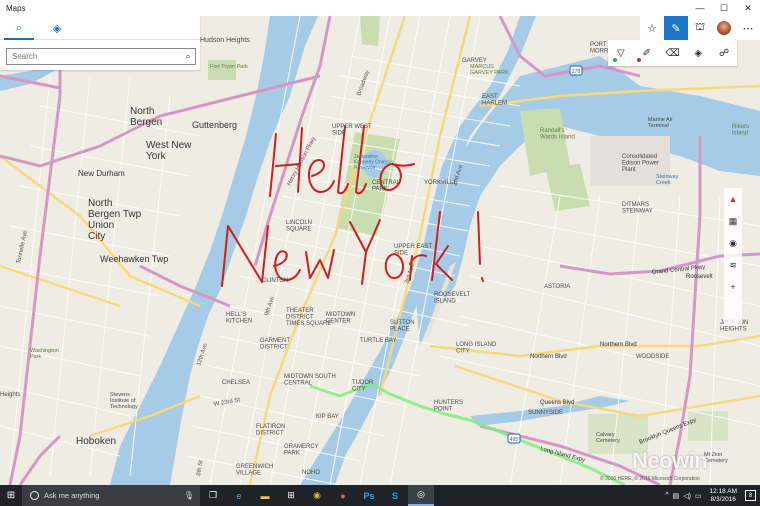 The width and height of the screenshot is (760, 506). What do you see at coordinates (638, 60) in the screenshot?
I see `red-color-dot` at bounding box center [638, 60].